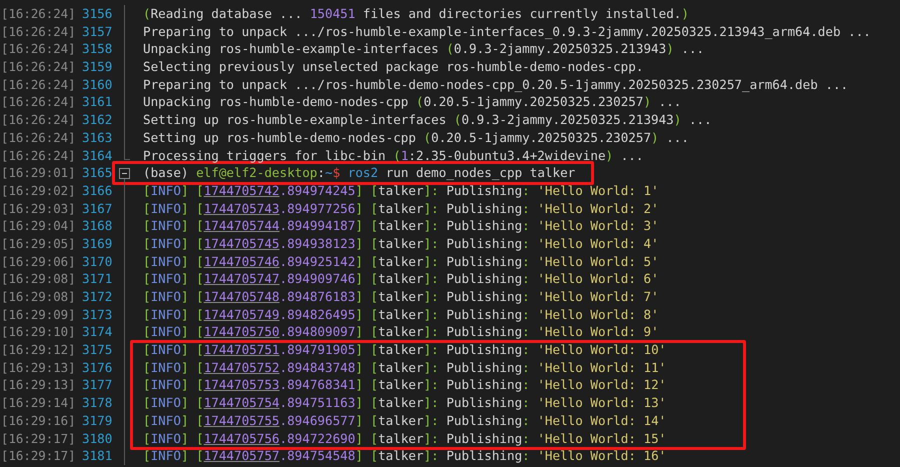 The image size is (900, 467). I want to click on line-number: 3180, so click(98, 439).